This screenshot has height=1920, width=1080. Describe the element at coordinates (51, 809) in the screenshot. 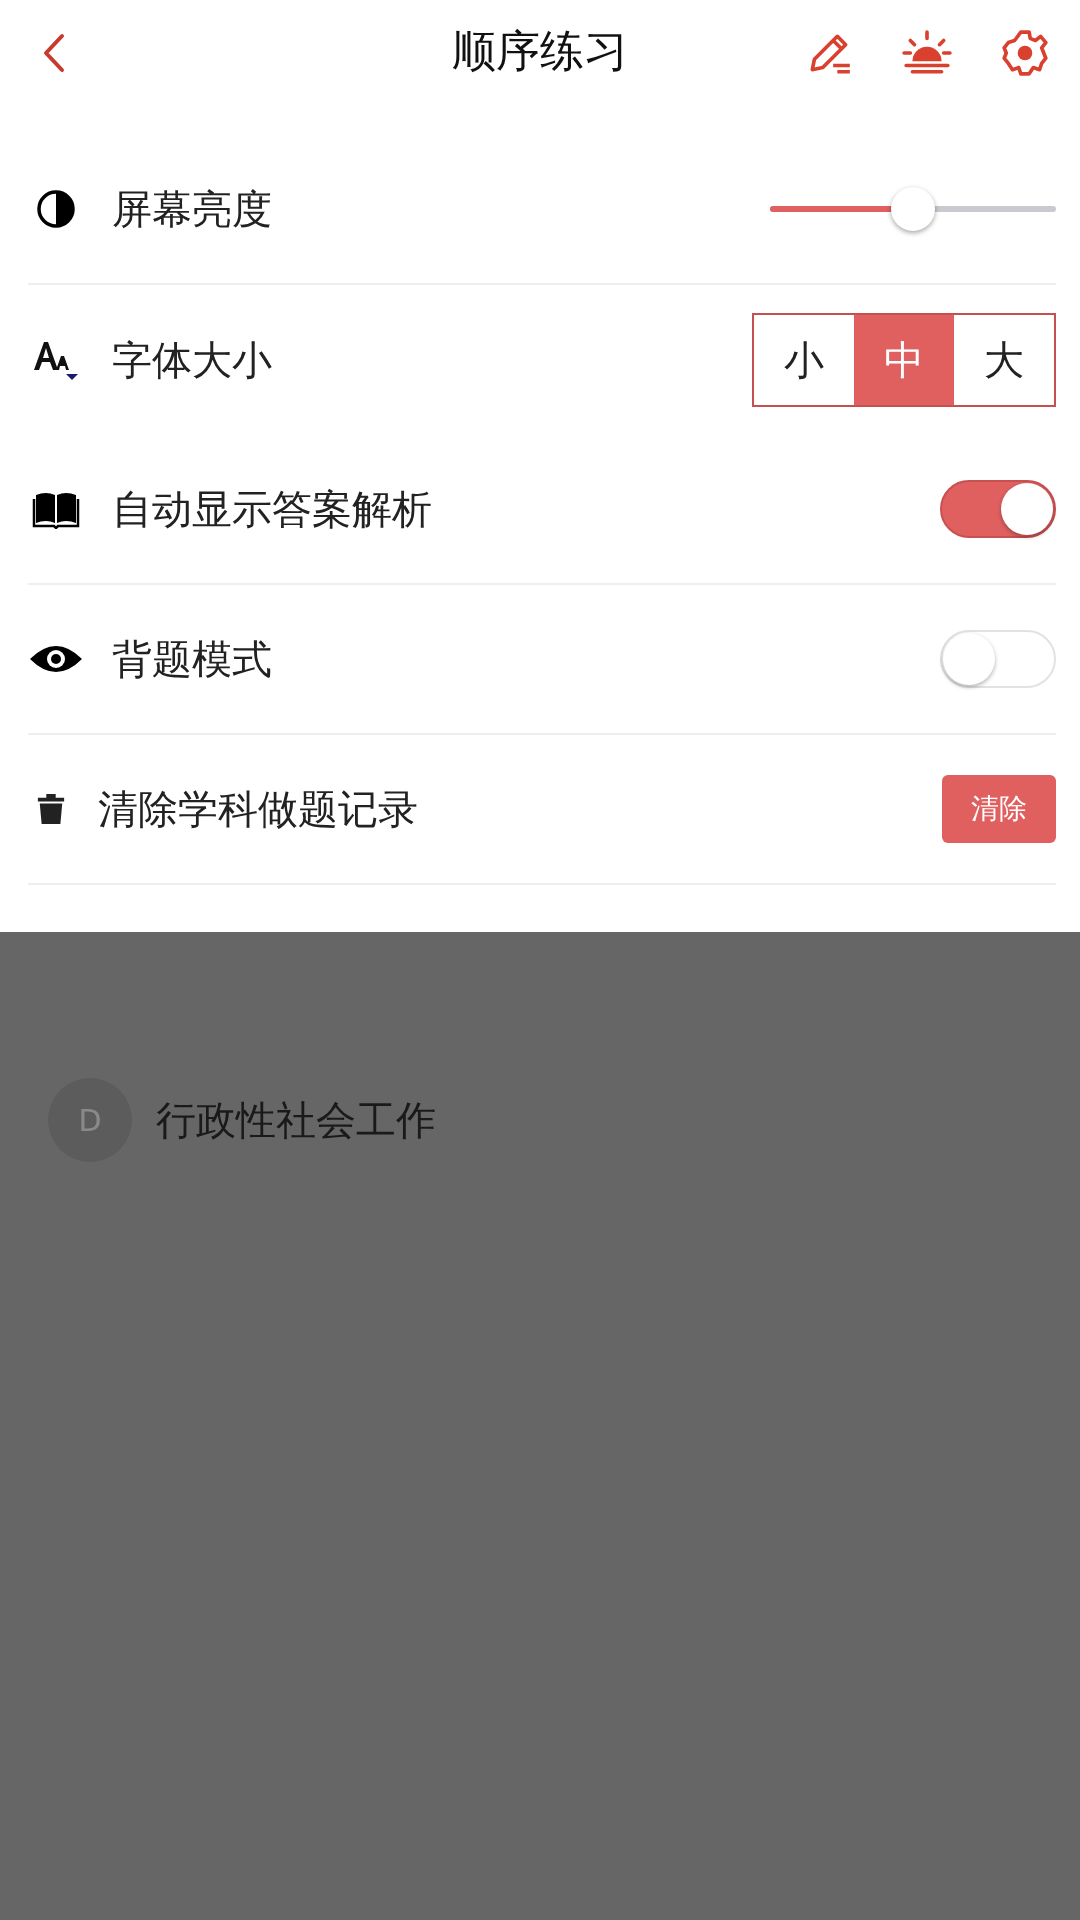

I see `trash-icon` at that location.